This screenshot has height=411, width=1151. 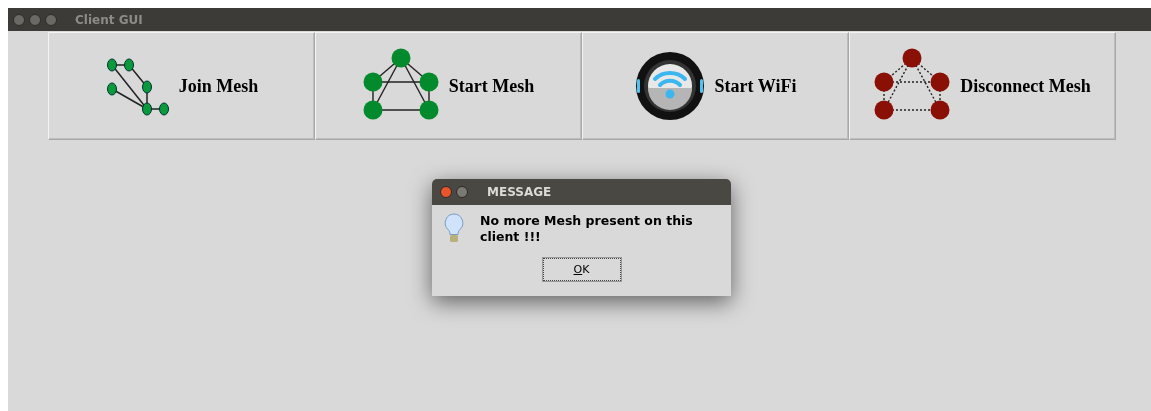 I want to click on node-graph-icon, so click(x=136, y=86).